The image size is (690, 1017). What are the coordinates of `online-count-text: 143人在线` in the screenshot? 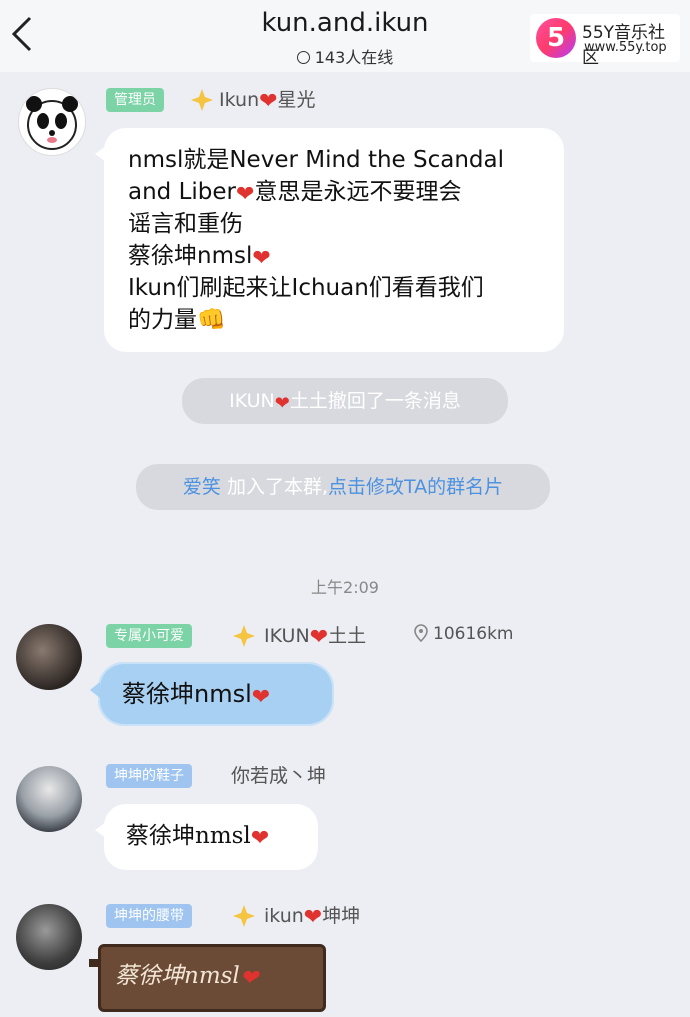 It's located at (354, 57).